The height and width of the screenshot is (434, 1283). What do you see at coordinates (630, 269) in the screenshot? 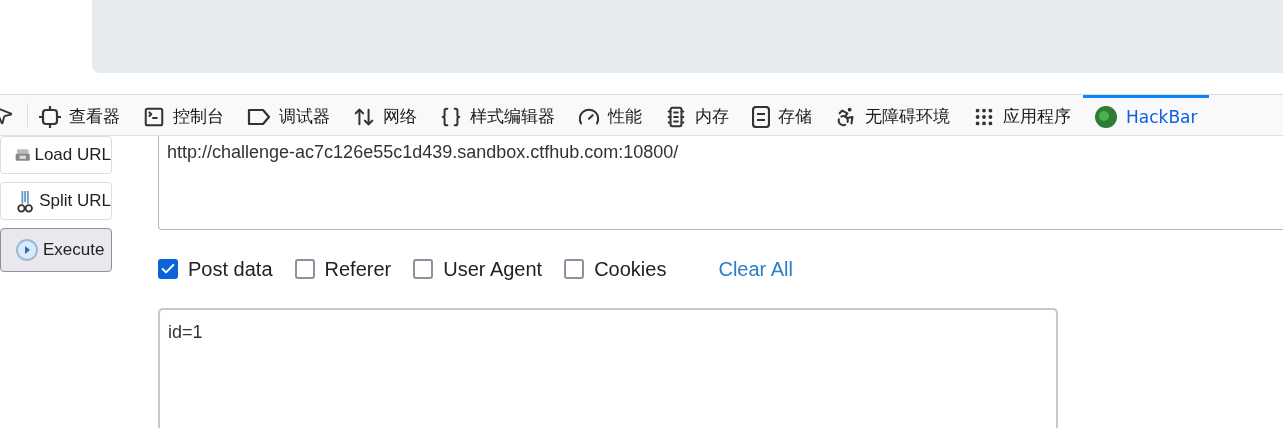
I see `checkbox-label: Cookies` at bounding box center [630, 269].